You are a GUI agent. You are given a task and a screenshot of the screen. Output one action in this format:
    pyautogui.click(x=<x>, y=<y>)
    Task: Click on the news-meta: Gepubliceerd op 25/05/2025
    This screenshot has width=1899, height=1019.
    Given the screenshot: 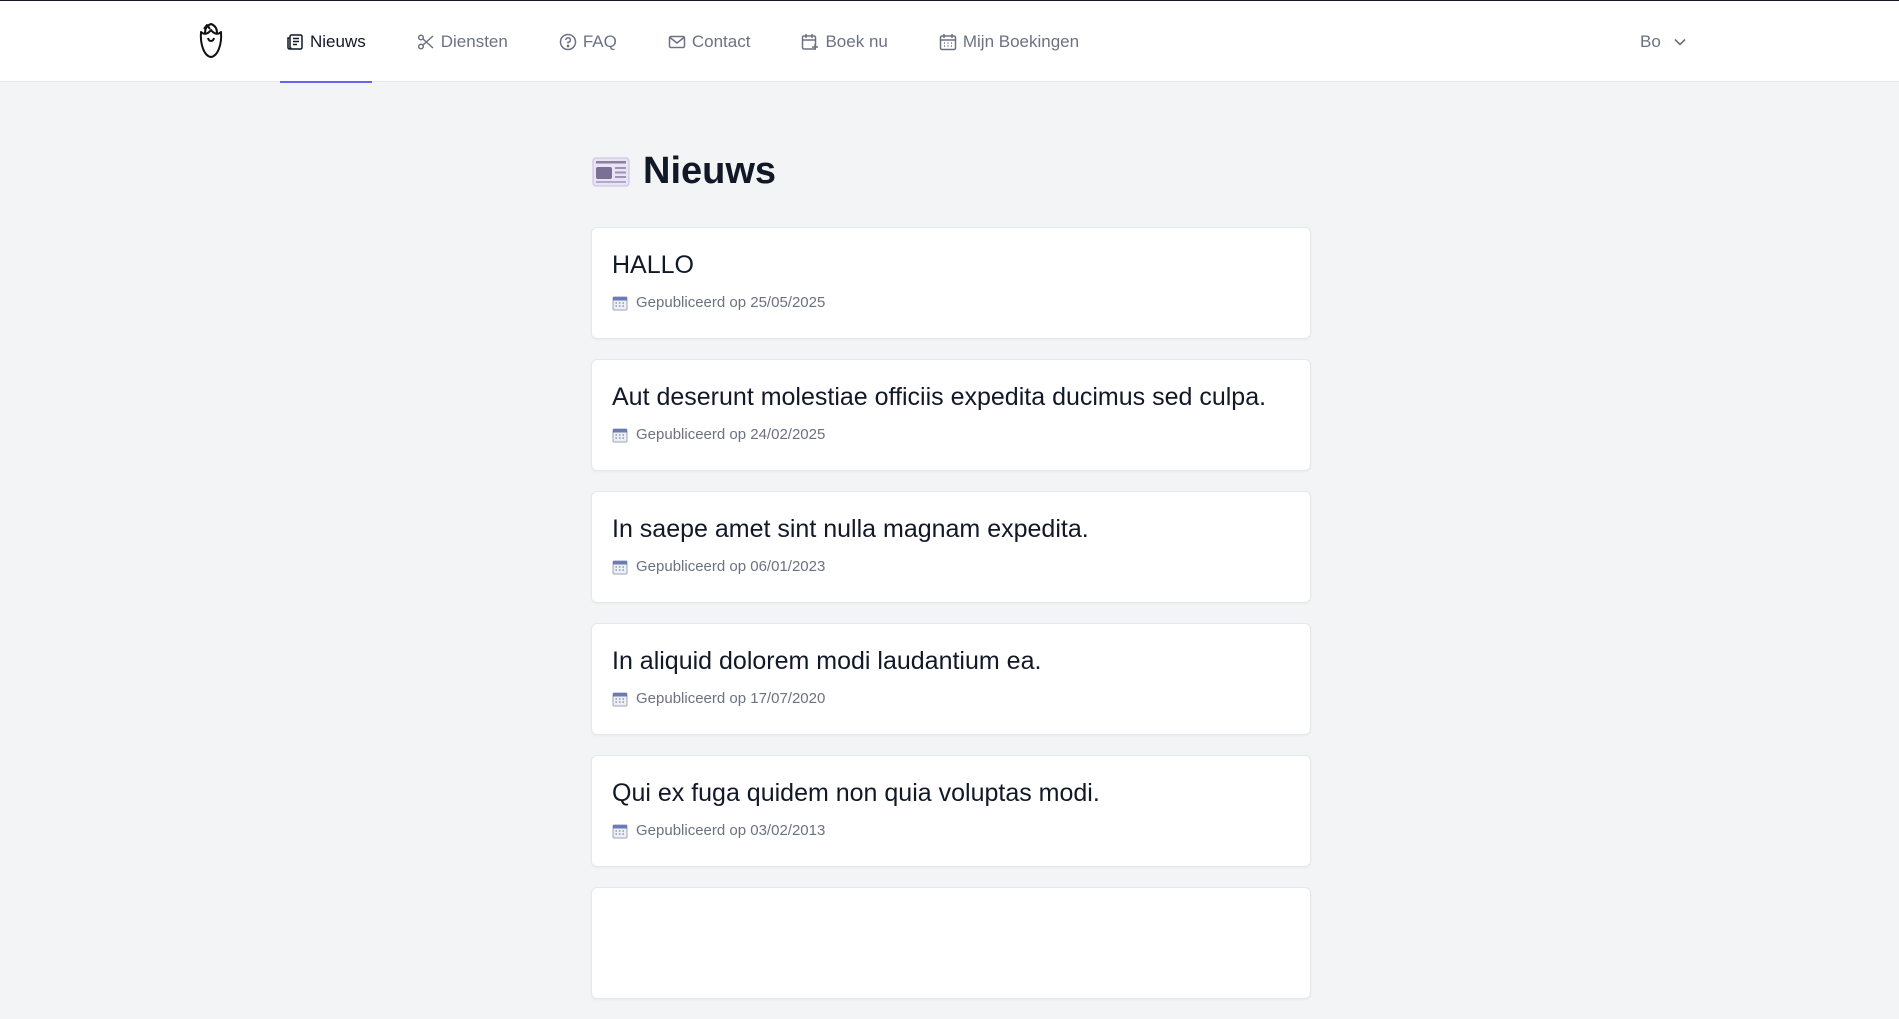 What is the action you would take?
    pyautogui.click(x=951, y=302)
    